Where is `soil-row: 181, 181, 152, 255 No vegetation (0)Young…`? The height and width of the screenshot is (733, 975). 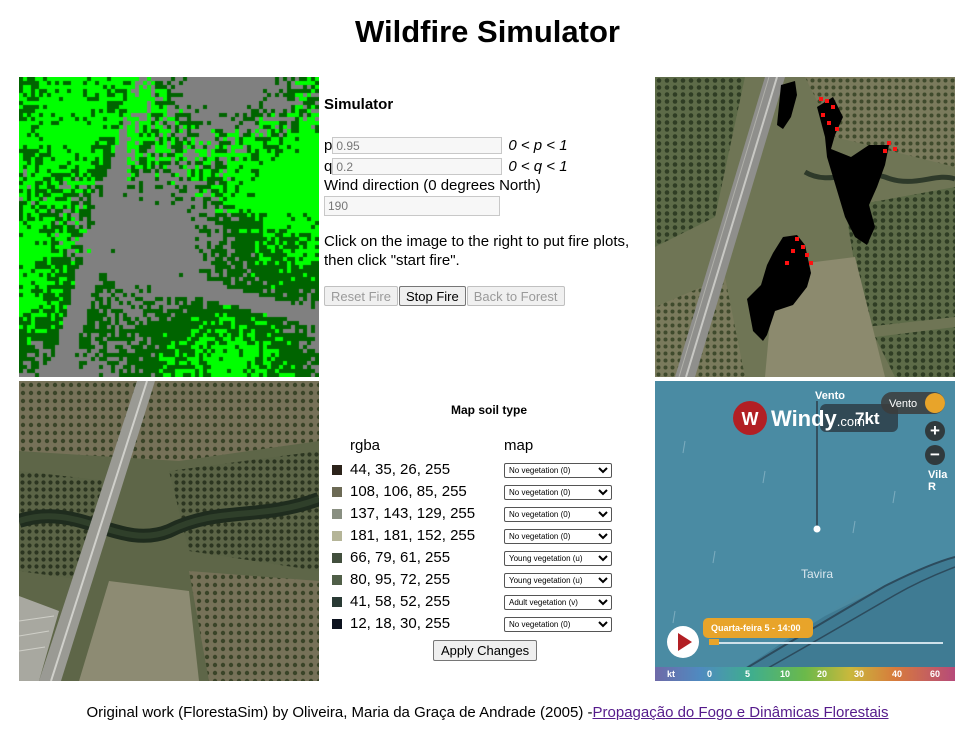
soil-row: 181, 181, 152, 255 No vegetation (0)Young… is located at coordinates (489, 536).